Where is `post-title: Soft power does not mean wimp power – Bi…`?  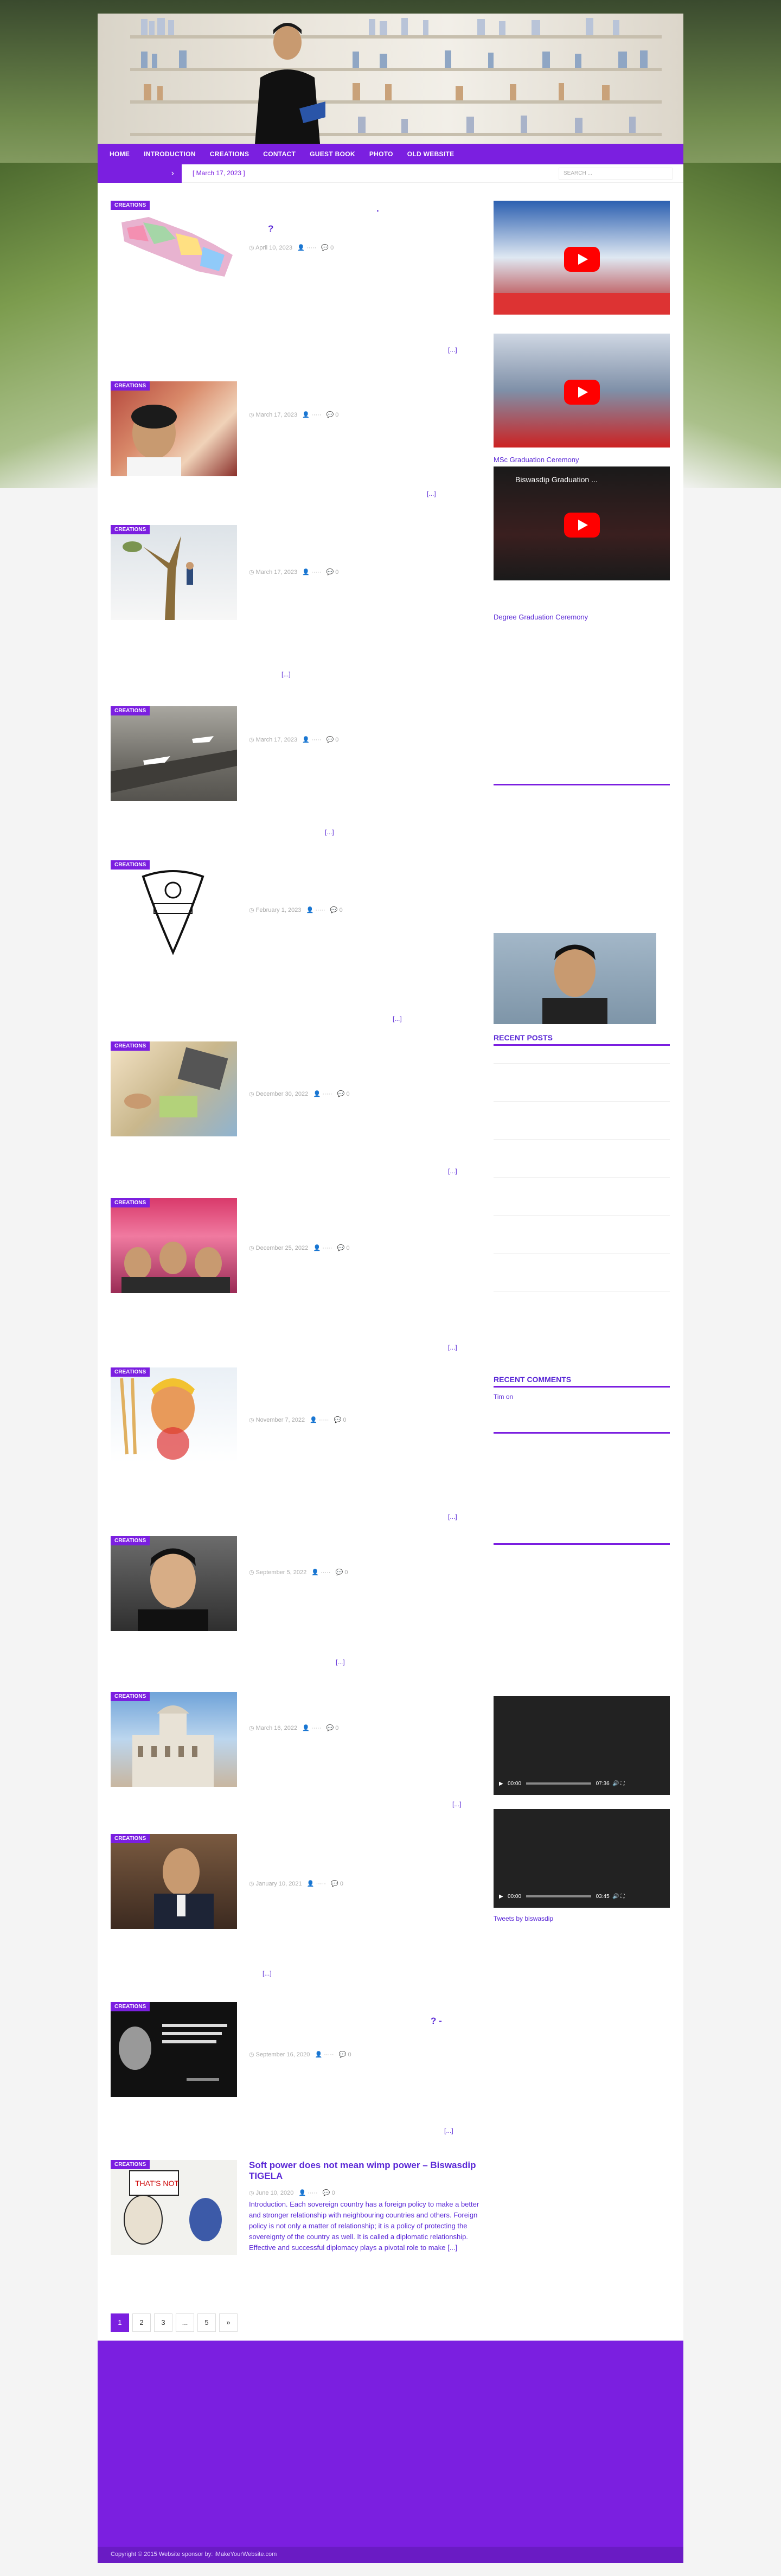
post-title: Soft power does not mean wimp power – Bi… is located at coordinates (365, 2171).